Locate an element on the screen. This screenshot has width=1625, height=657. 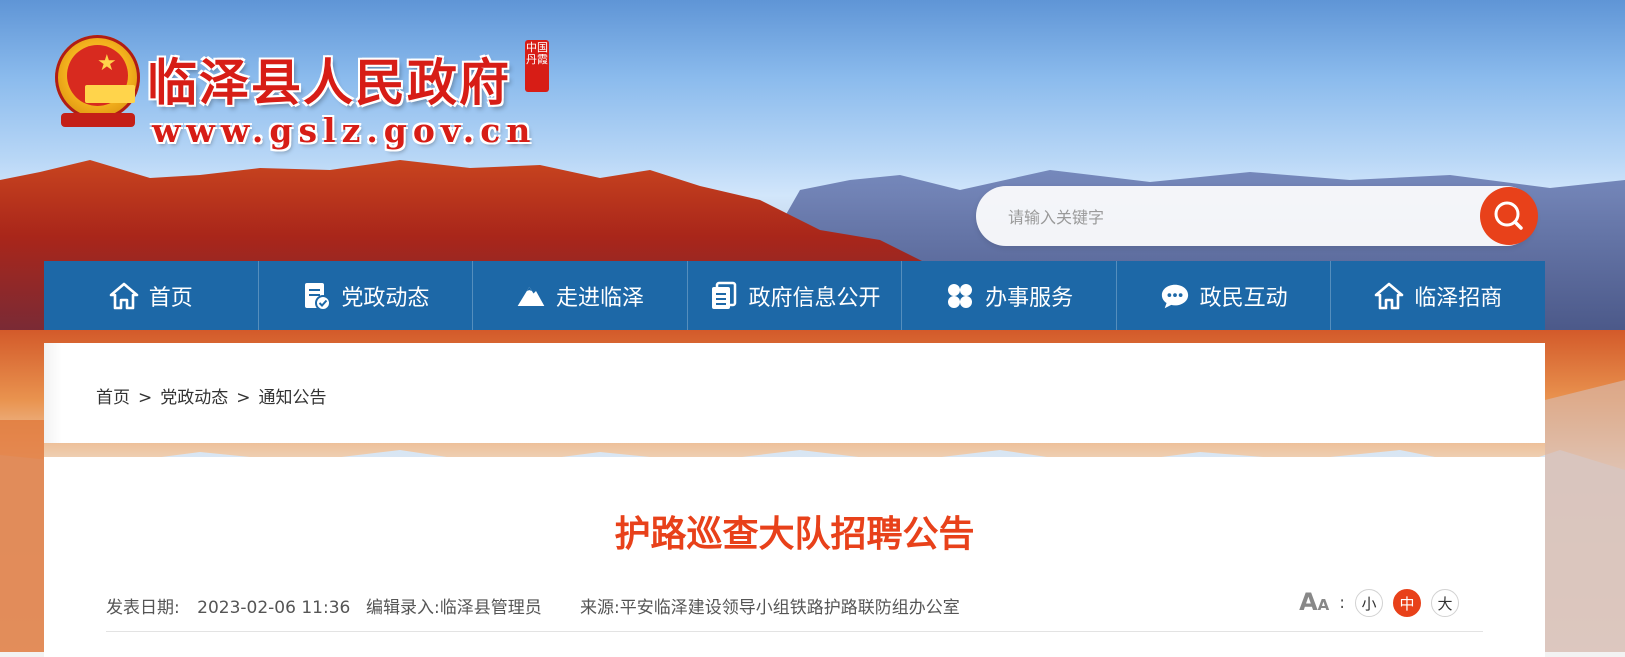
nav-item-gov-info: 政府信息公开 is located at coordinates (795, 295).